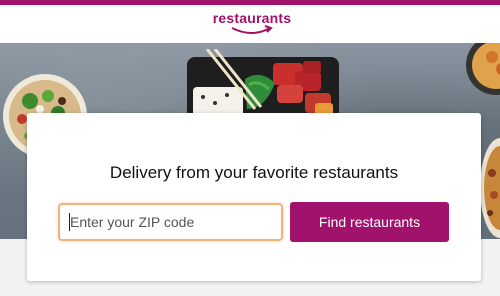  I want to click on food-plate-bottom-right-image, so click(490, 188).